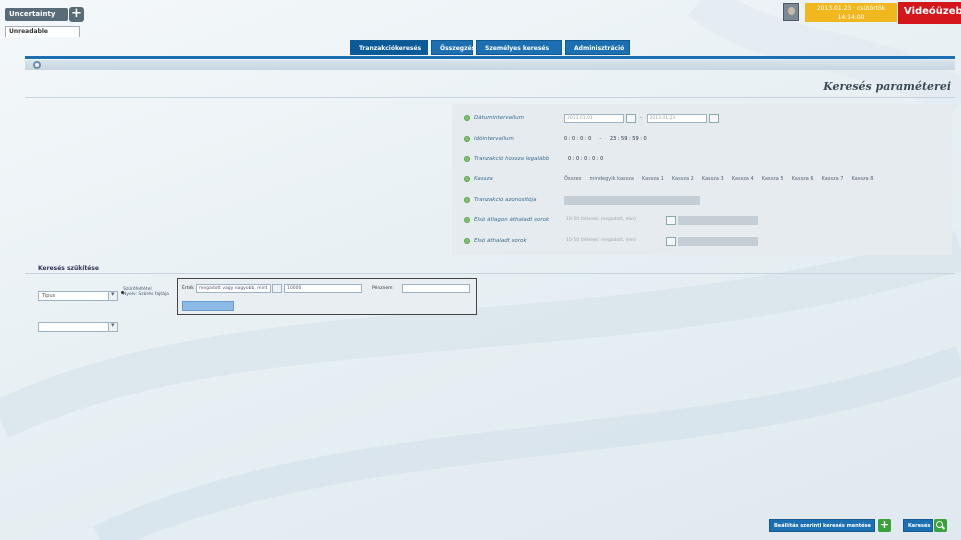  Describe the element at coordinates (940, 525) in the screenshot. I see `search-icon` at that location.